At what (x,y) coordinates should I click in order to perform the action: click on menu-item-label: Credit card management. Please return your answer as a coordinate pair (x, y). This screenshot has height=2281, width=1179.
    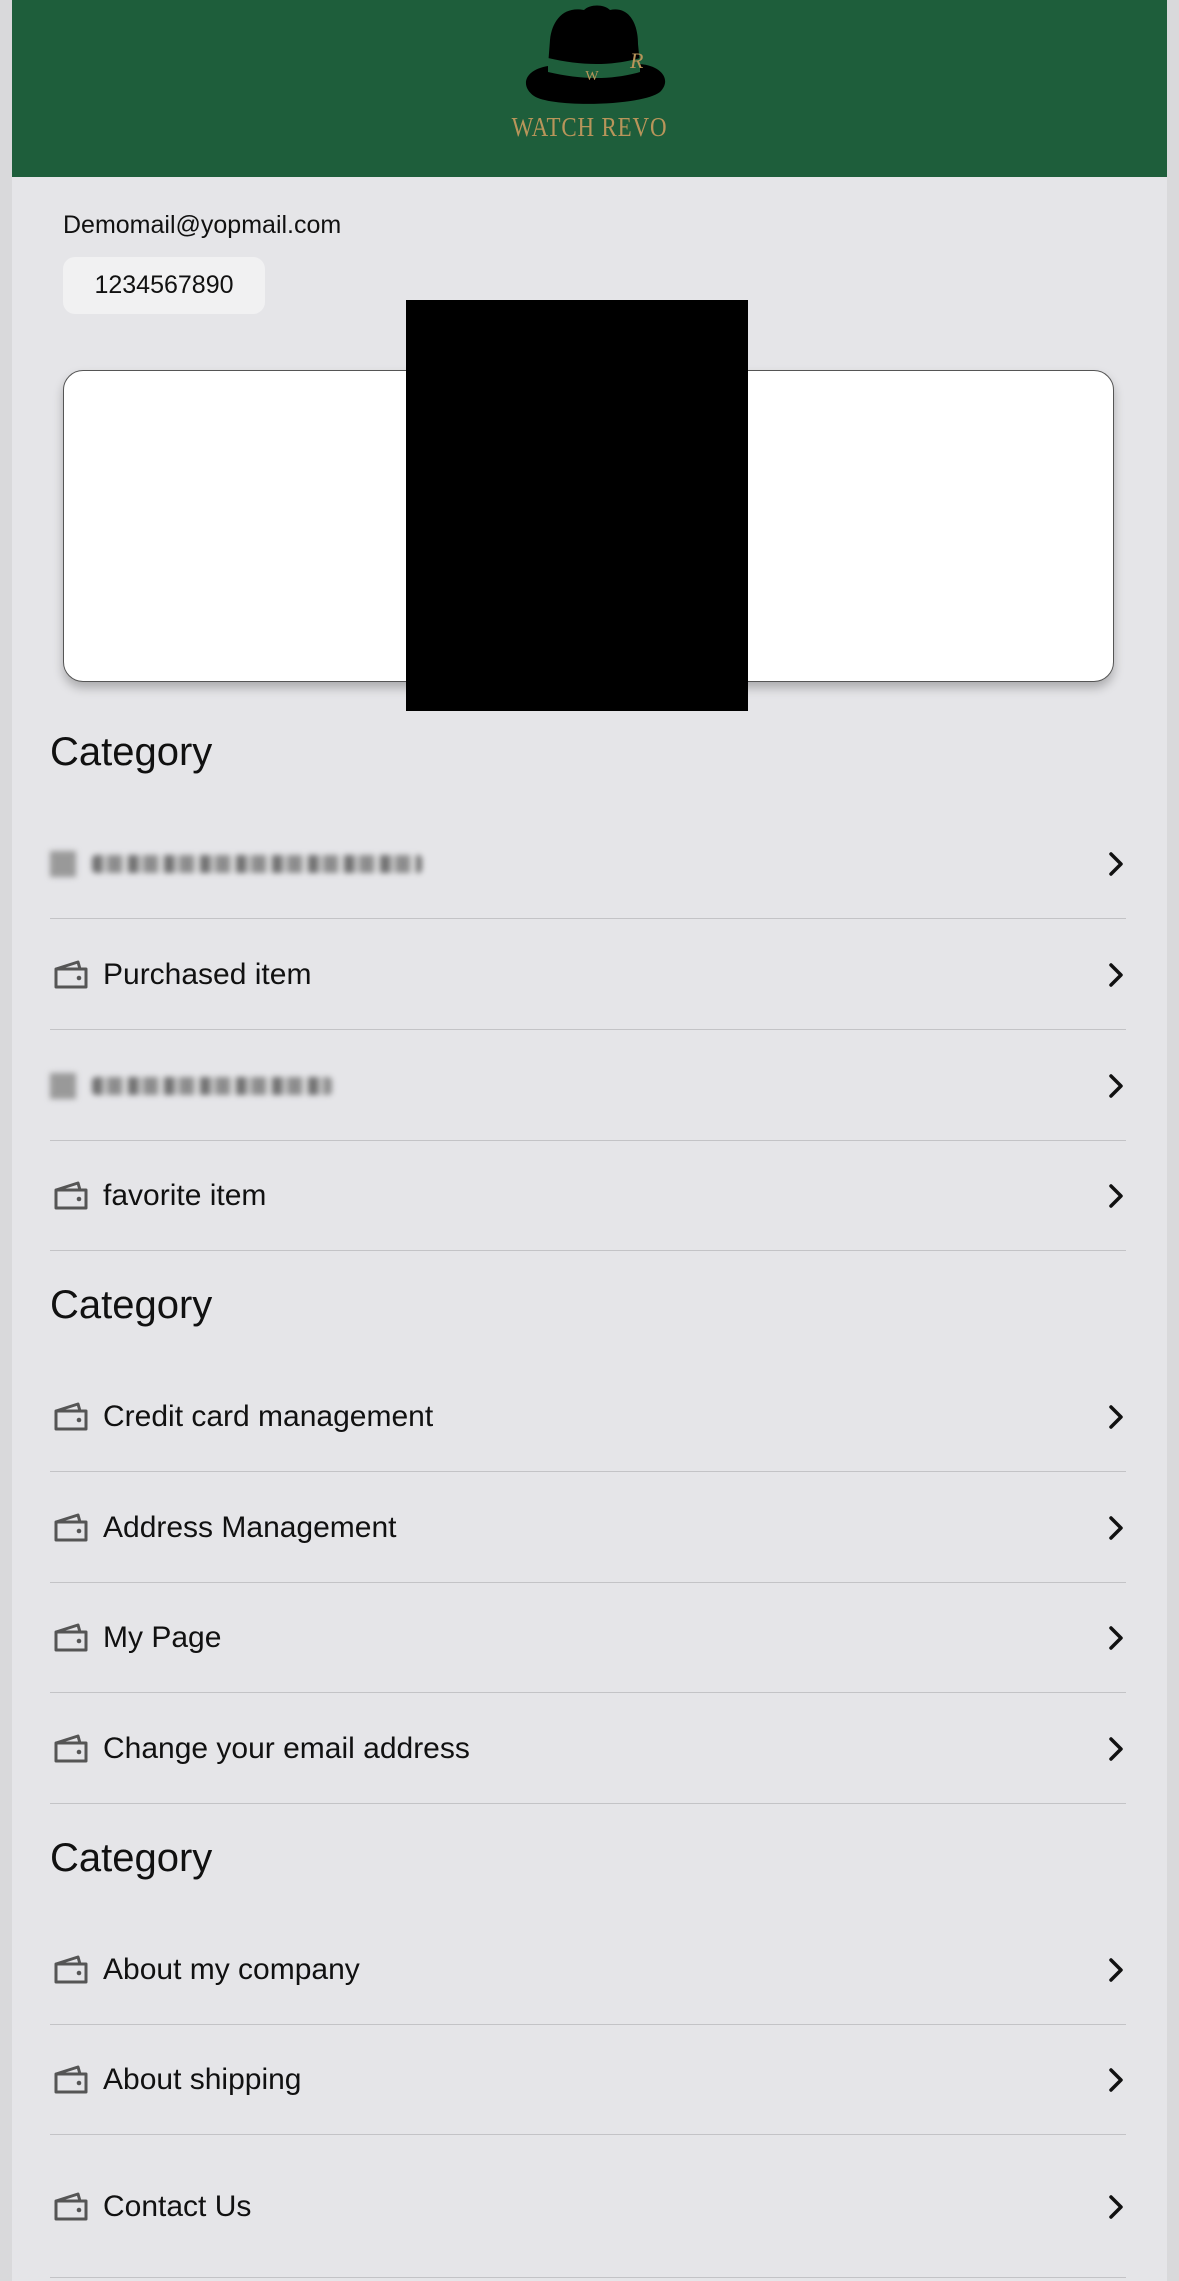
    Looking at the image, I should click on (268, 1416).